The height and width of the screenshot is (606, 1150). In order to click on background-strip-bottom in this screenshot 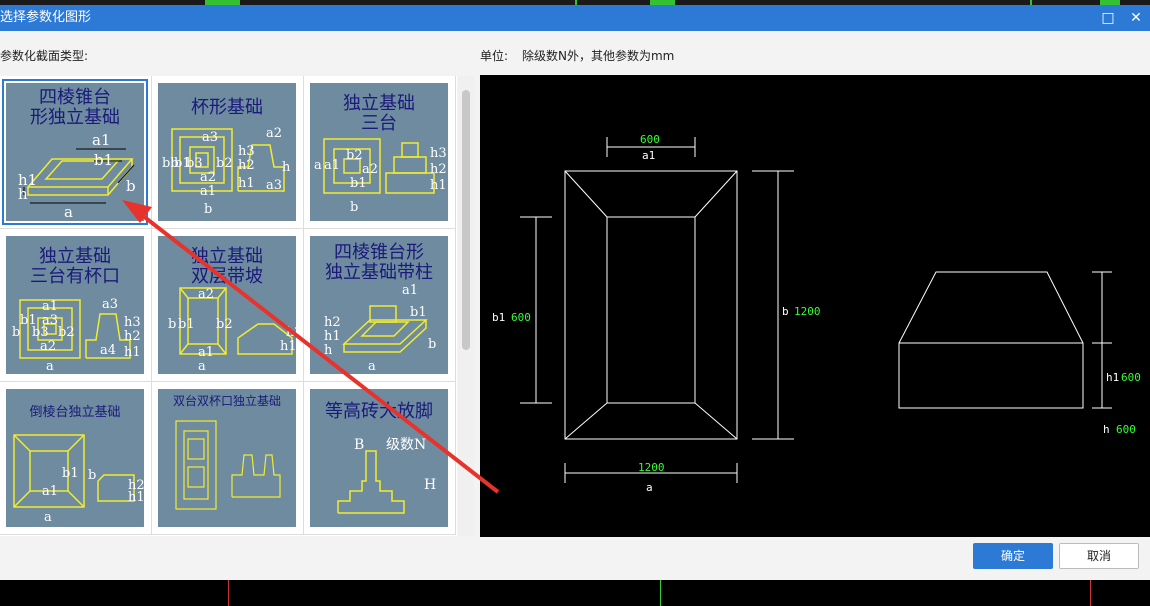, I will do `click(575, 593)`.